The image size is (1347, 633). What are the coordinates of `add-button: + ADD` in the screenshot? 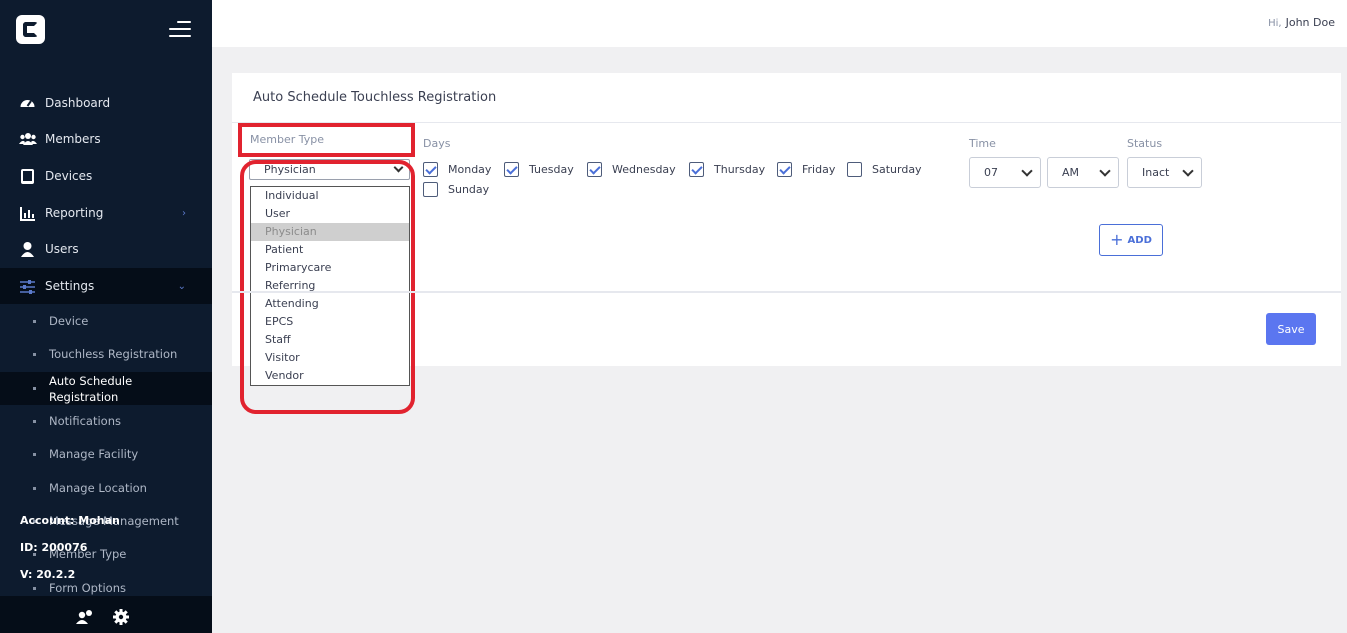 It's located at (1131, 240).